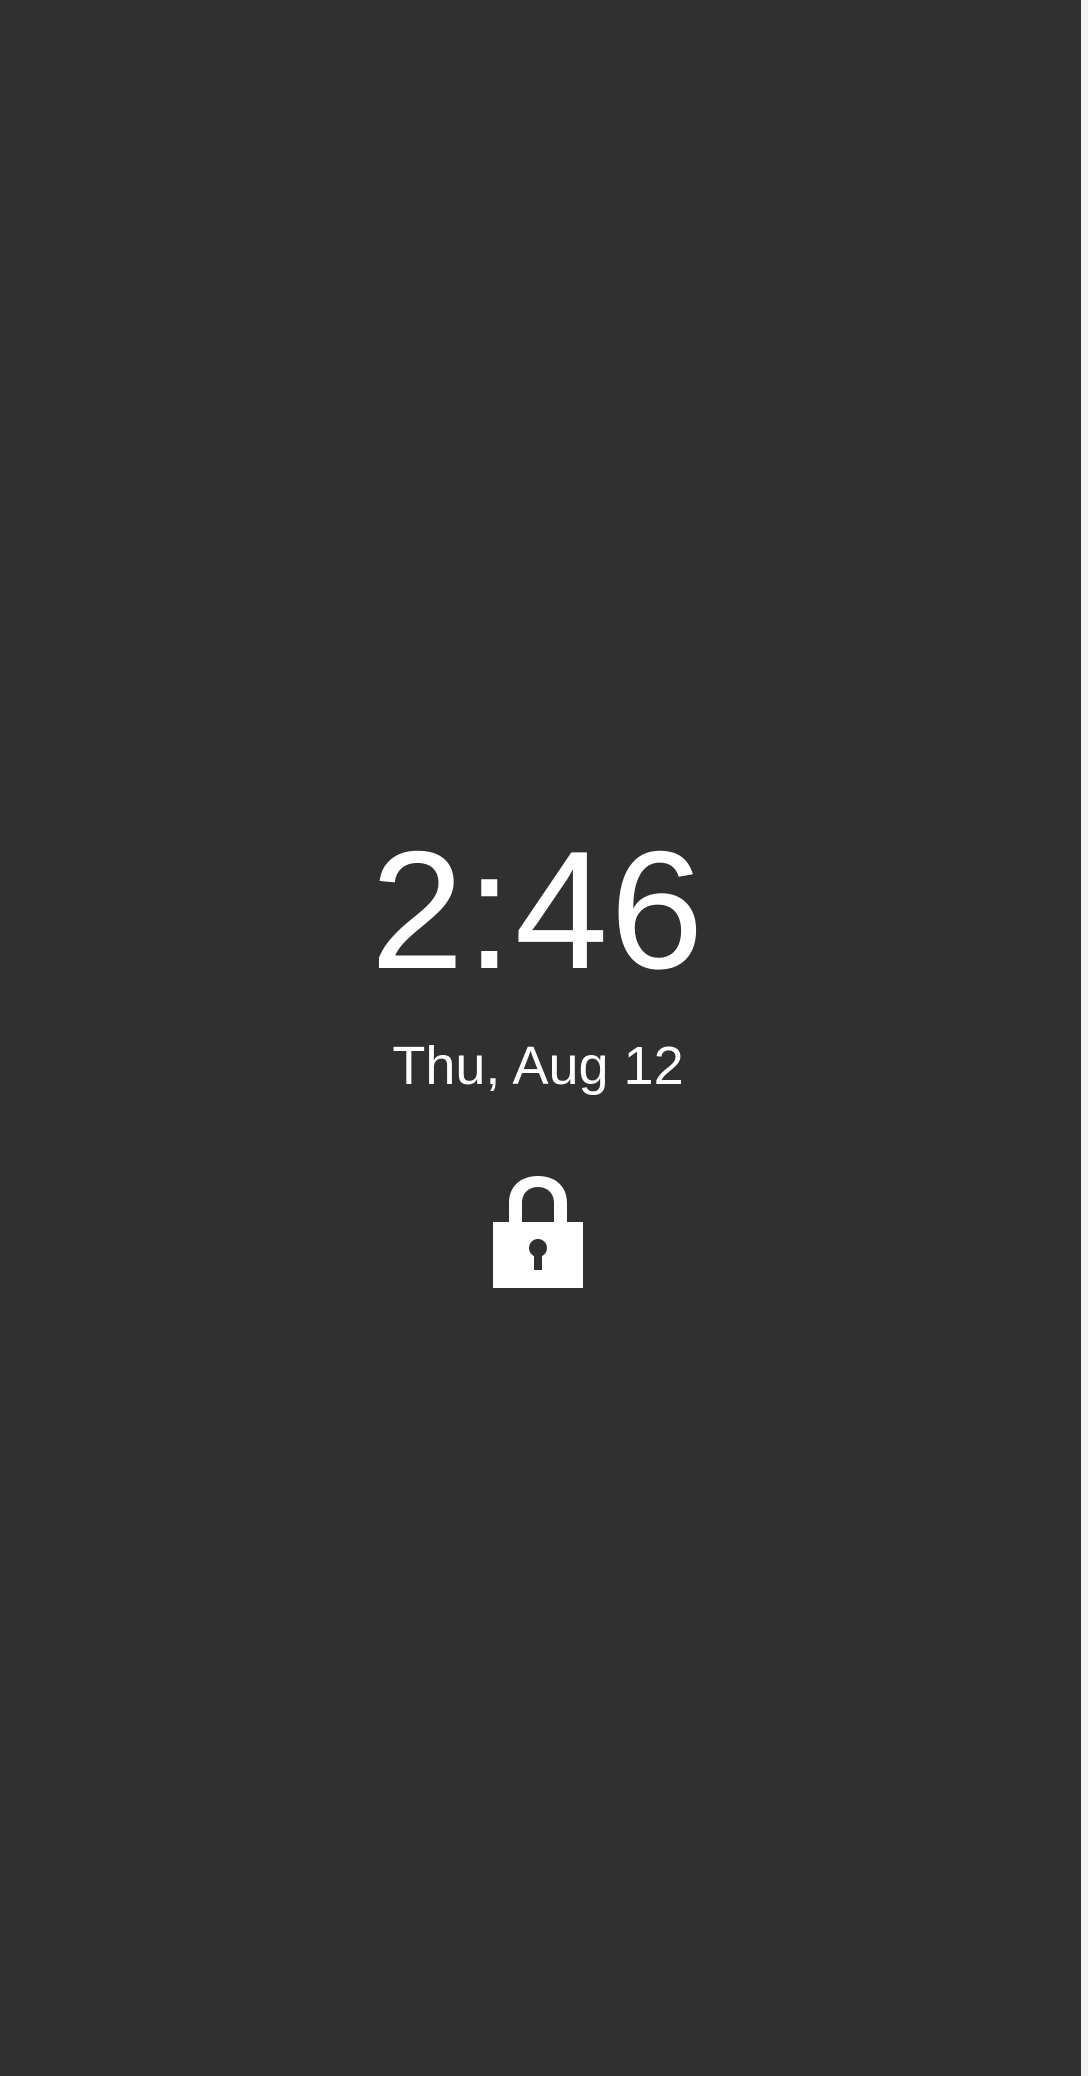 This screenshot has height=2076, width=1088. Describe the element at coordinates (538, 1230) in the screenshot. I see `lock-icon` at that location.